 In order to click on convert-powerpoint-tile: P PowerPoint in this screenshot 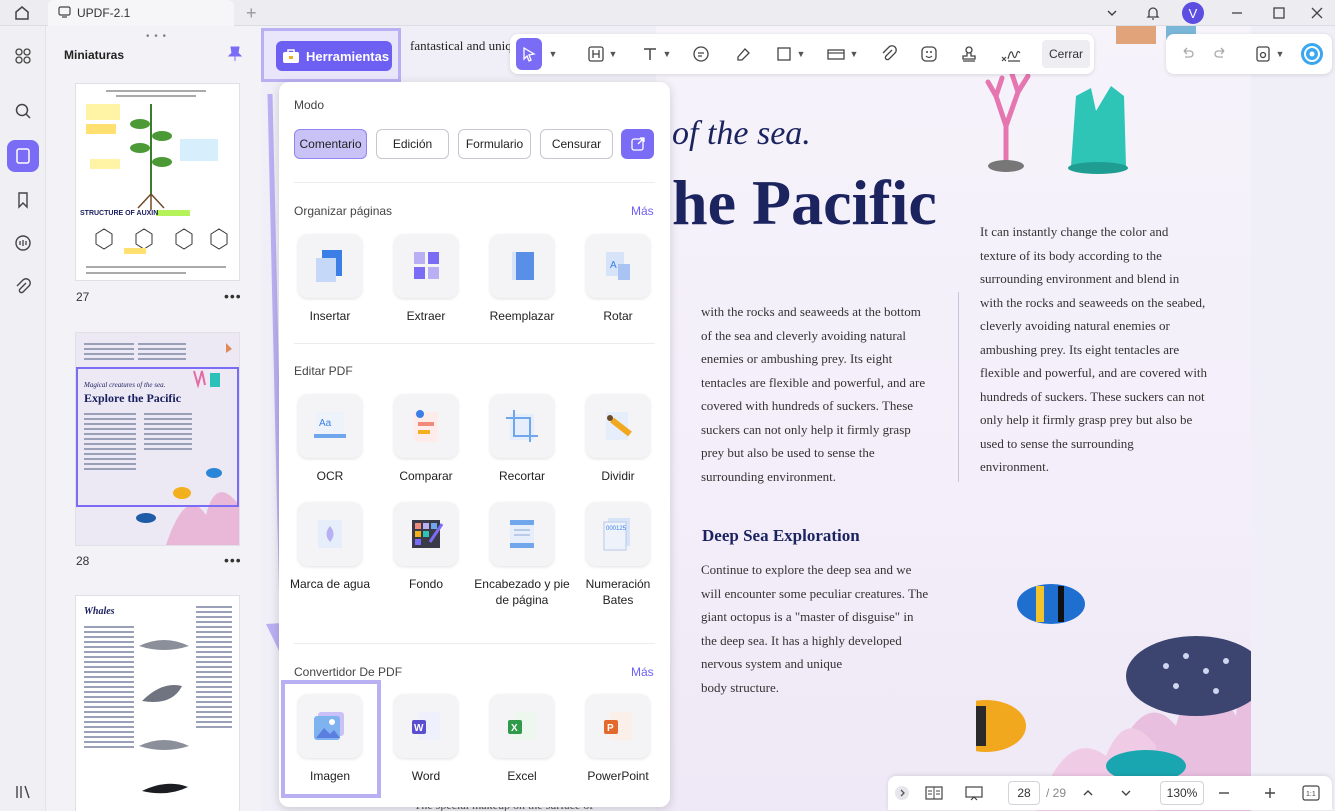, I will do `click(618, 739)`.